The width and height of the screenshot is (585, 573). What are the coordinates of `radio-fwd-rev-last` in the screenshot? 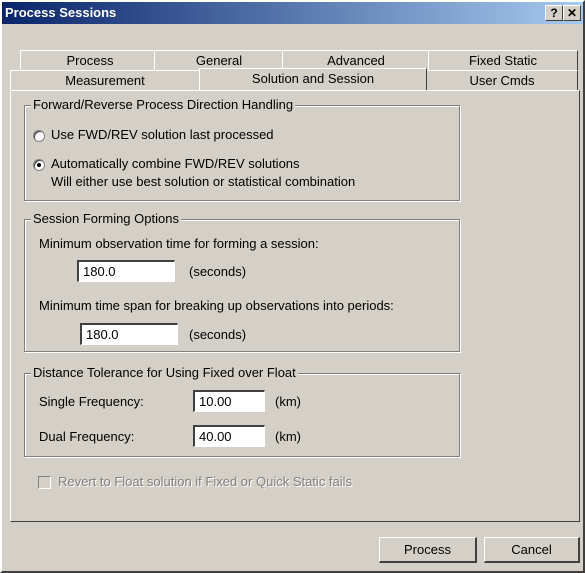 It's located at (39, 136).